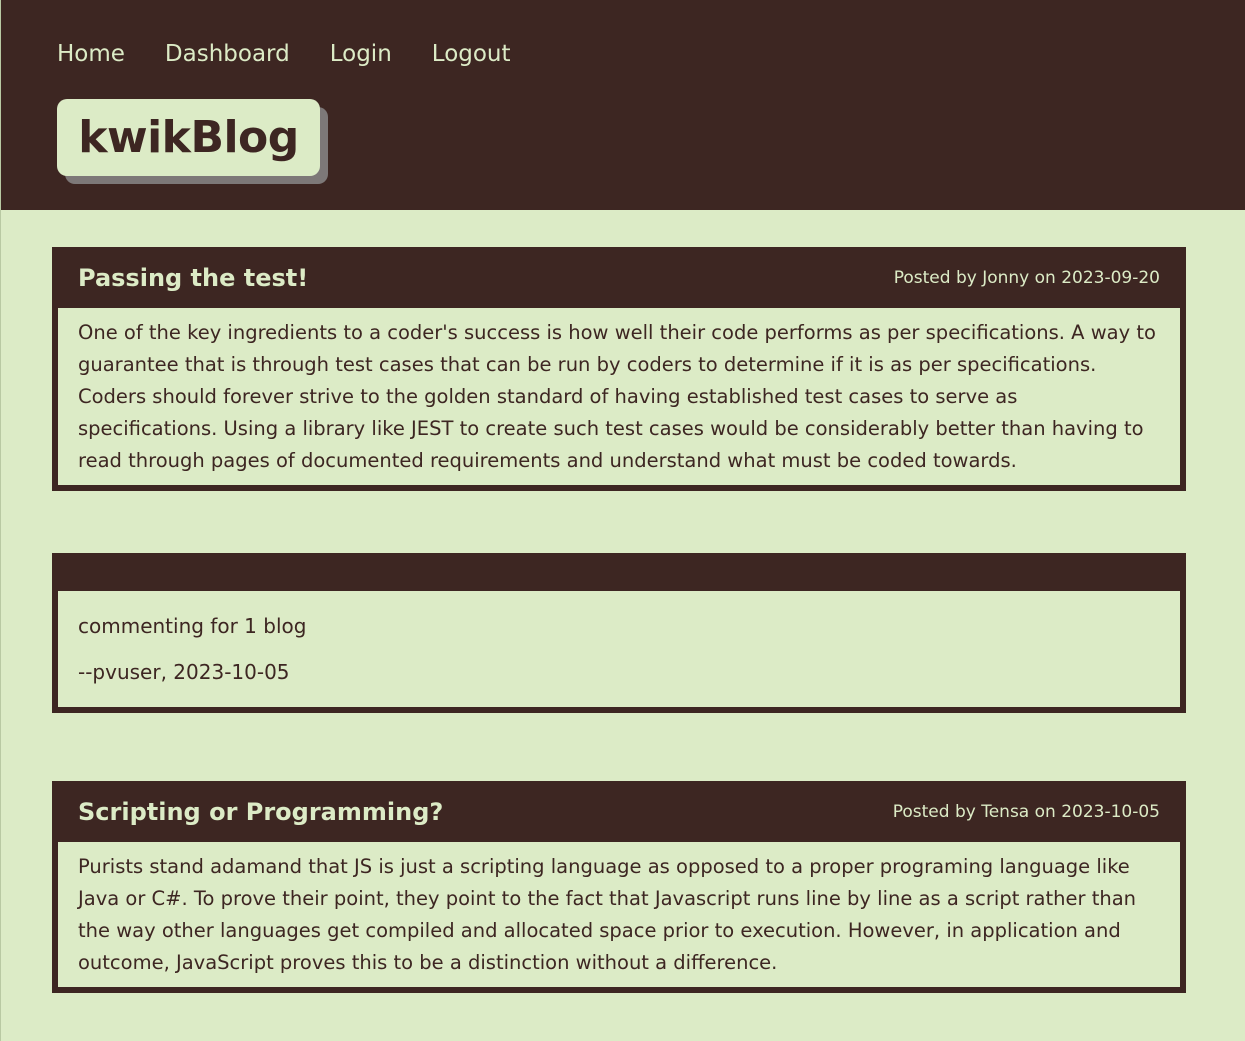  I want to click on post-meta: Posted by Tensa on 2023-10-05, so click(1026, 811).